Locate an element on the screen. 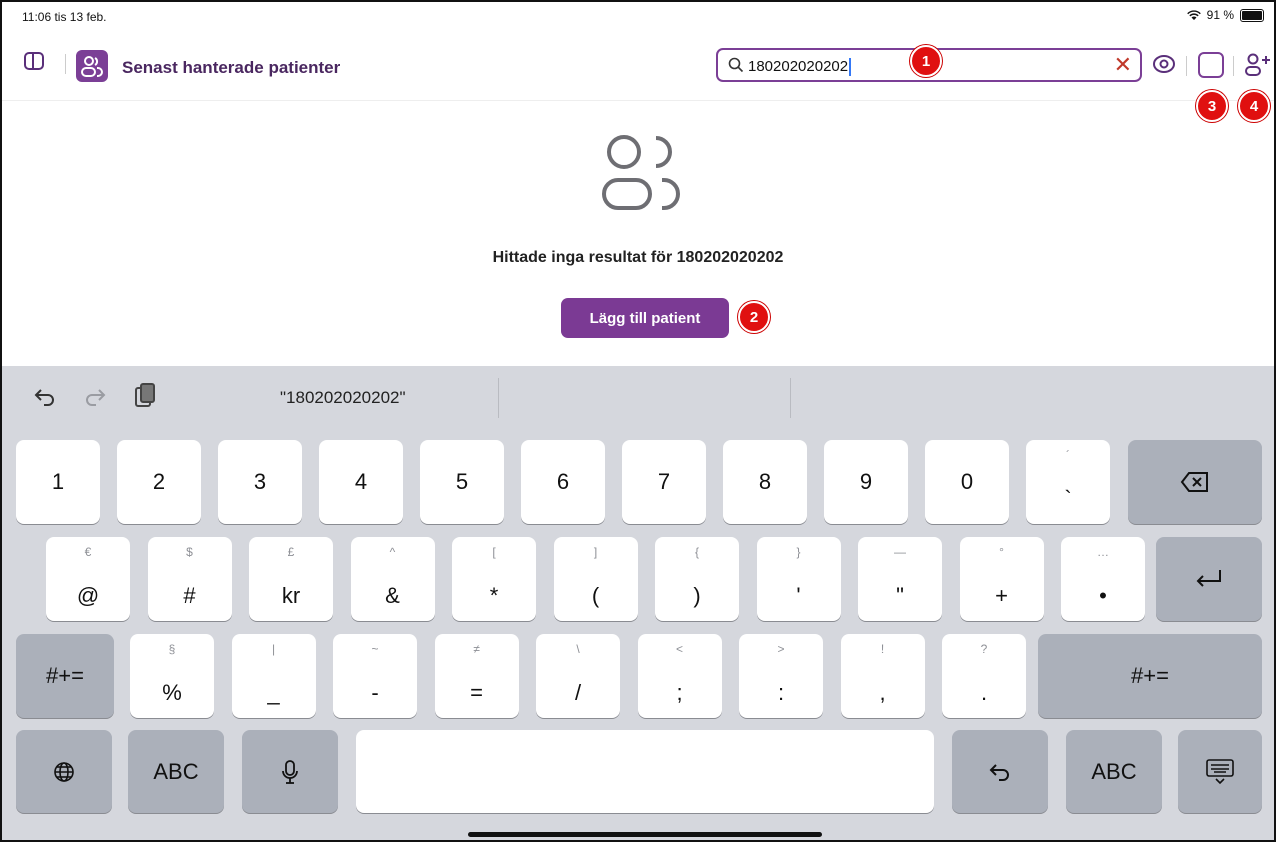  key-label: 2 is located at coordinates (159, 481).